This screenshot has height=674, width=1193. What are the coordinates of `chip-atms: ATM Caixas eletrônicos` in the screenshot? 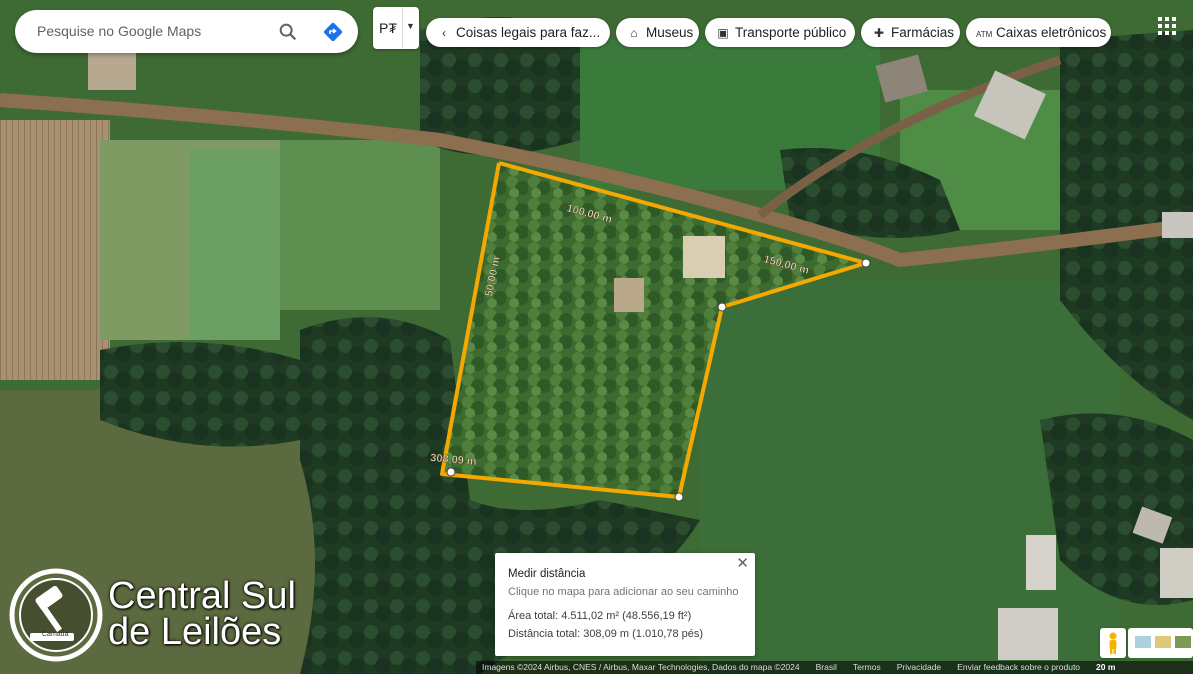 It's located at (1038, 32).